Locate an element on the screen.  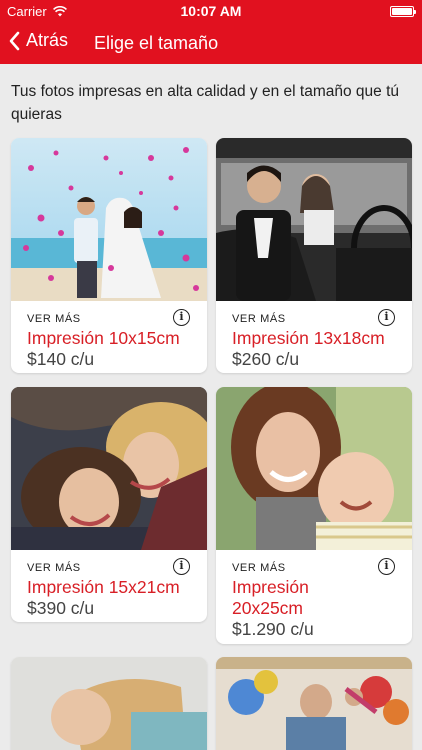
card-info: VER MÁS i Impresión 20x25cm $1.290 c/u is located at coordinates (314, 595).